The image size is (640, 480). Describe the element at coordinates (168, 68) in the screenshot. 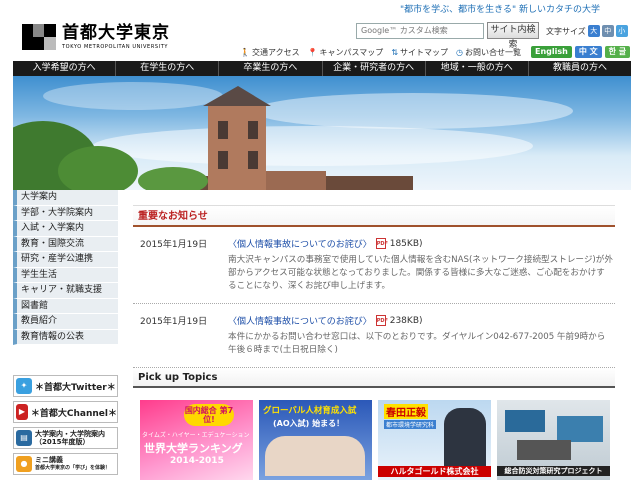

I see `nav-current-students: 在学生の方へ` at that location.